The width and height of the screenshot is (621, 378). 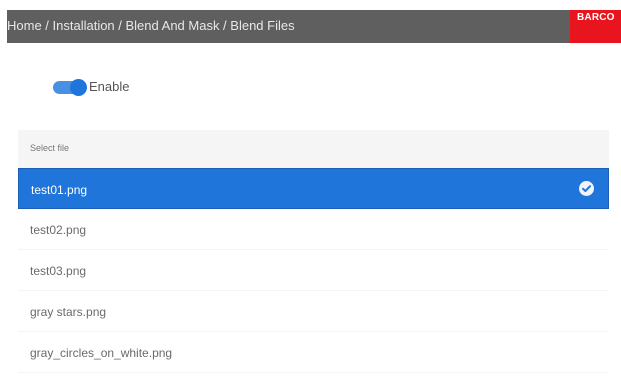 What do you see at coordinates (50, 148) in the screenshot?
I see `list-header-text: Select file` at bounding box center [50, 148].